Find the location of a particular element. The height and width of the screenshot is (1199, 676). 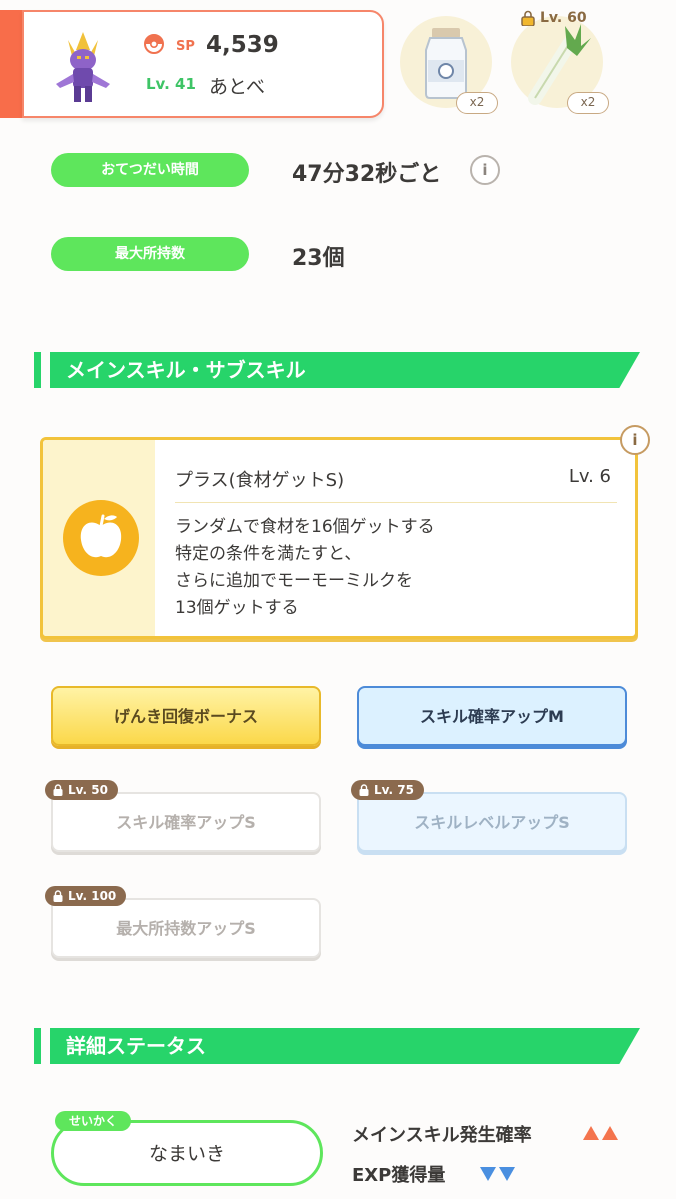

locked-sub-skill-button: 最大所持数アップS is located at coordinates (186, 928).